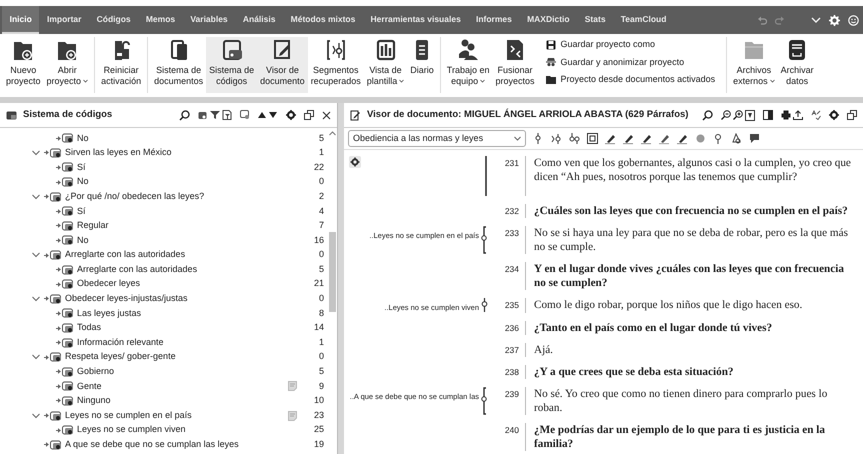 This screenshot has height=454, width=863. Describe the element at coordinates (386, 65) in the screenshot. I see `ribbon-button: Vista de plantilla` at that location.